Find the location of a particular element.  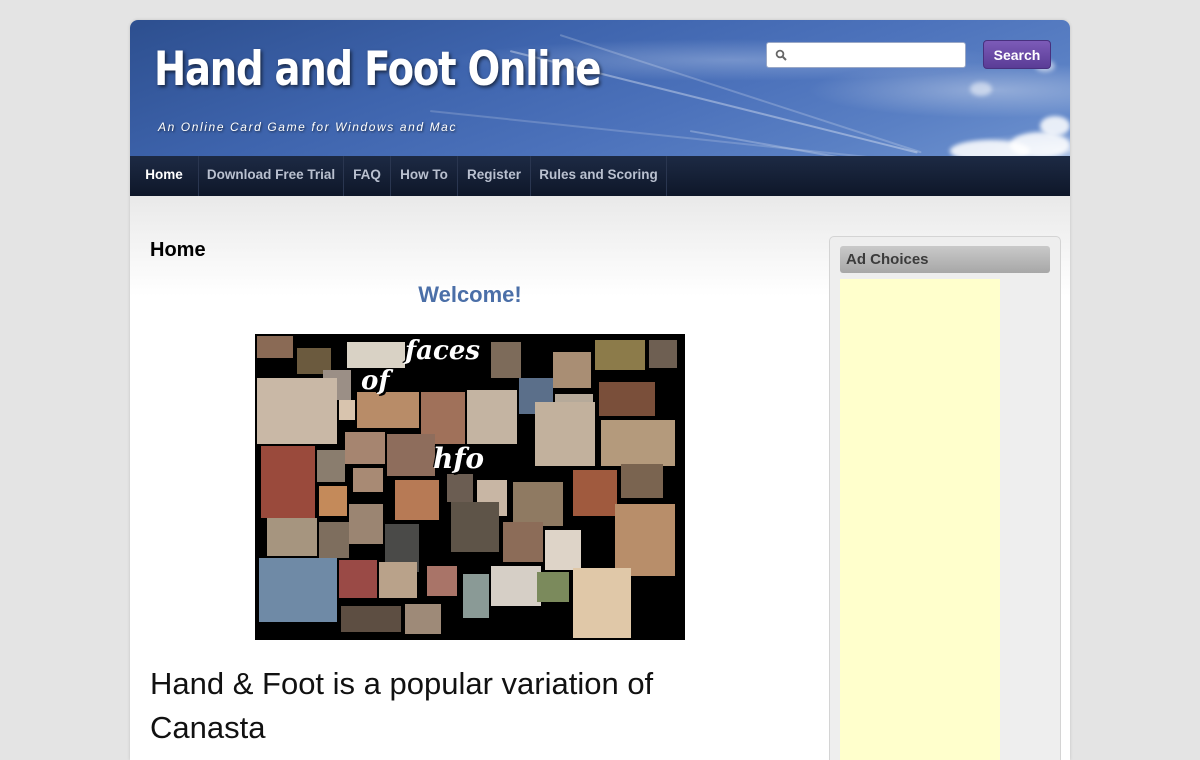

search-button: Search is located at coordinates (1017, 54).